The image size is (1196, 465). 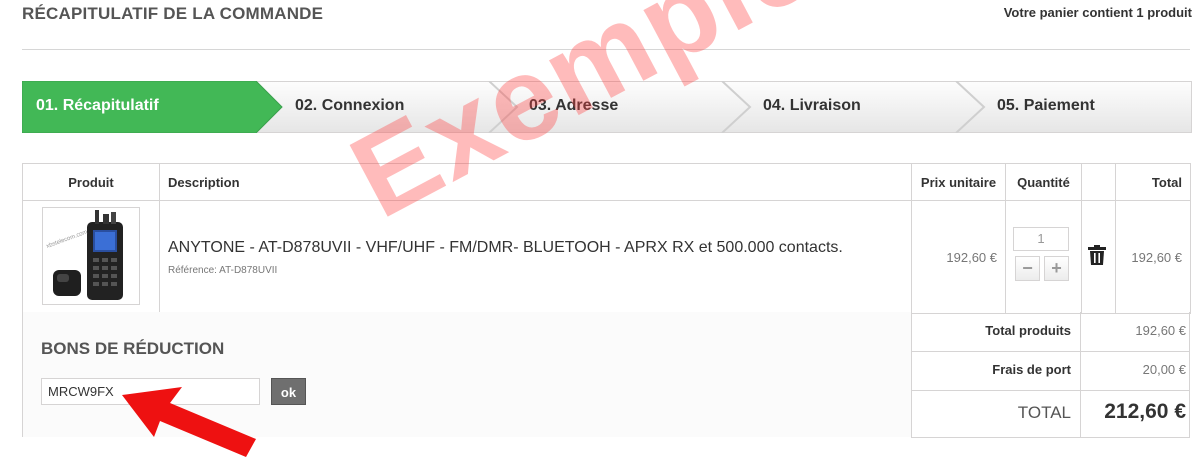 What do you see at coordinates (288, 391) in the screenshot?
I see `voucher-submit-button: ok` at bounding box center [288, 391].